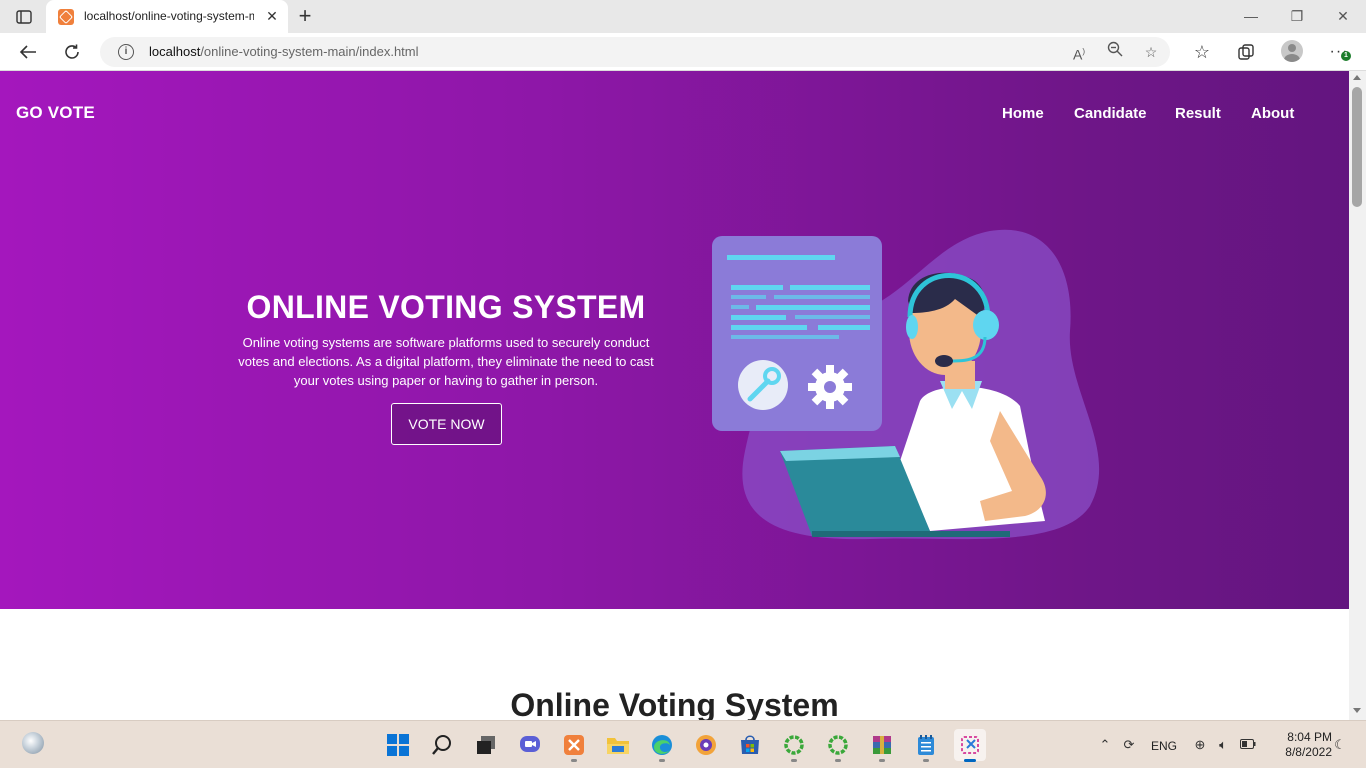 This screenshot has height=768, width=1366. Describe the element at coordinates (1297, 16) in the screenshot. I see `restore-icon: ❐` at that location.